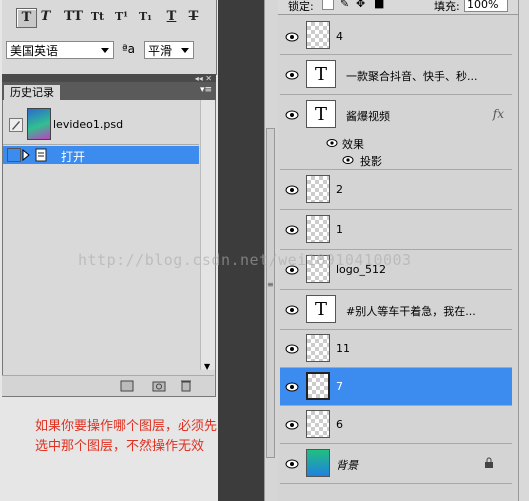 This screenshot has height=501, width=529. What do you see at coordinates (127, 386) in the screenshot?
I see `new-document-from-state-icon` at bounding box center [127, 386].